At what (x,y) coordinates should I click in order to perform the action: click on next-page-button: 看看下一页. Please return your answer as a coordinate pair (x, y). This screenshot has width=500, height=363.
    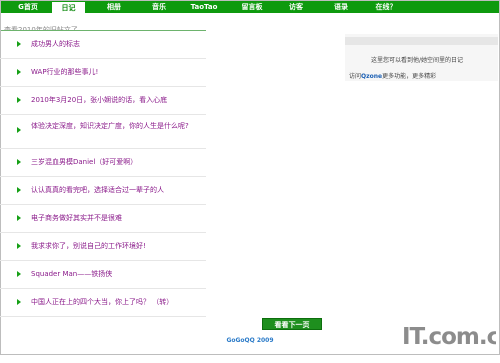
    Looking at the image, I should click on (292, 324).